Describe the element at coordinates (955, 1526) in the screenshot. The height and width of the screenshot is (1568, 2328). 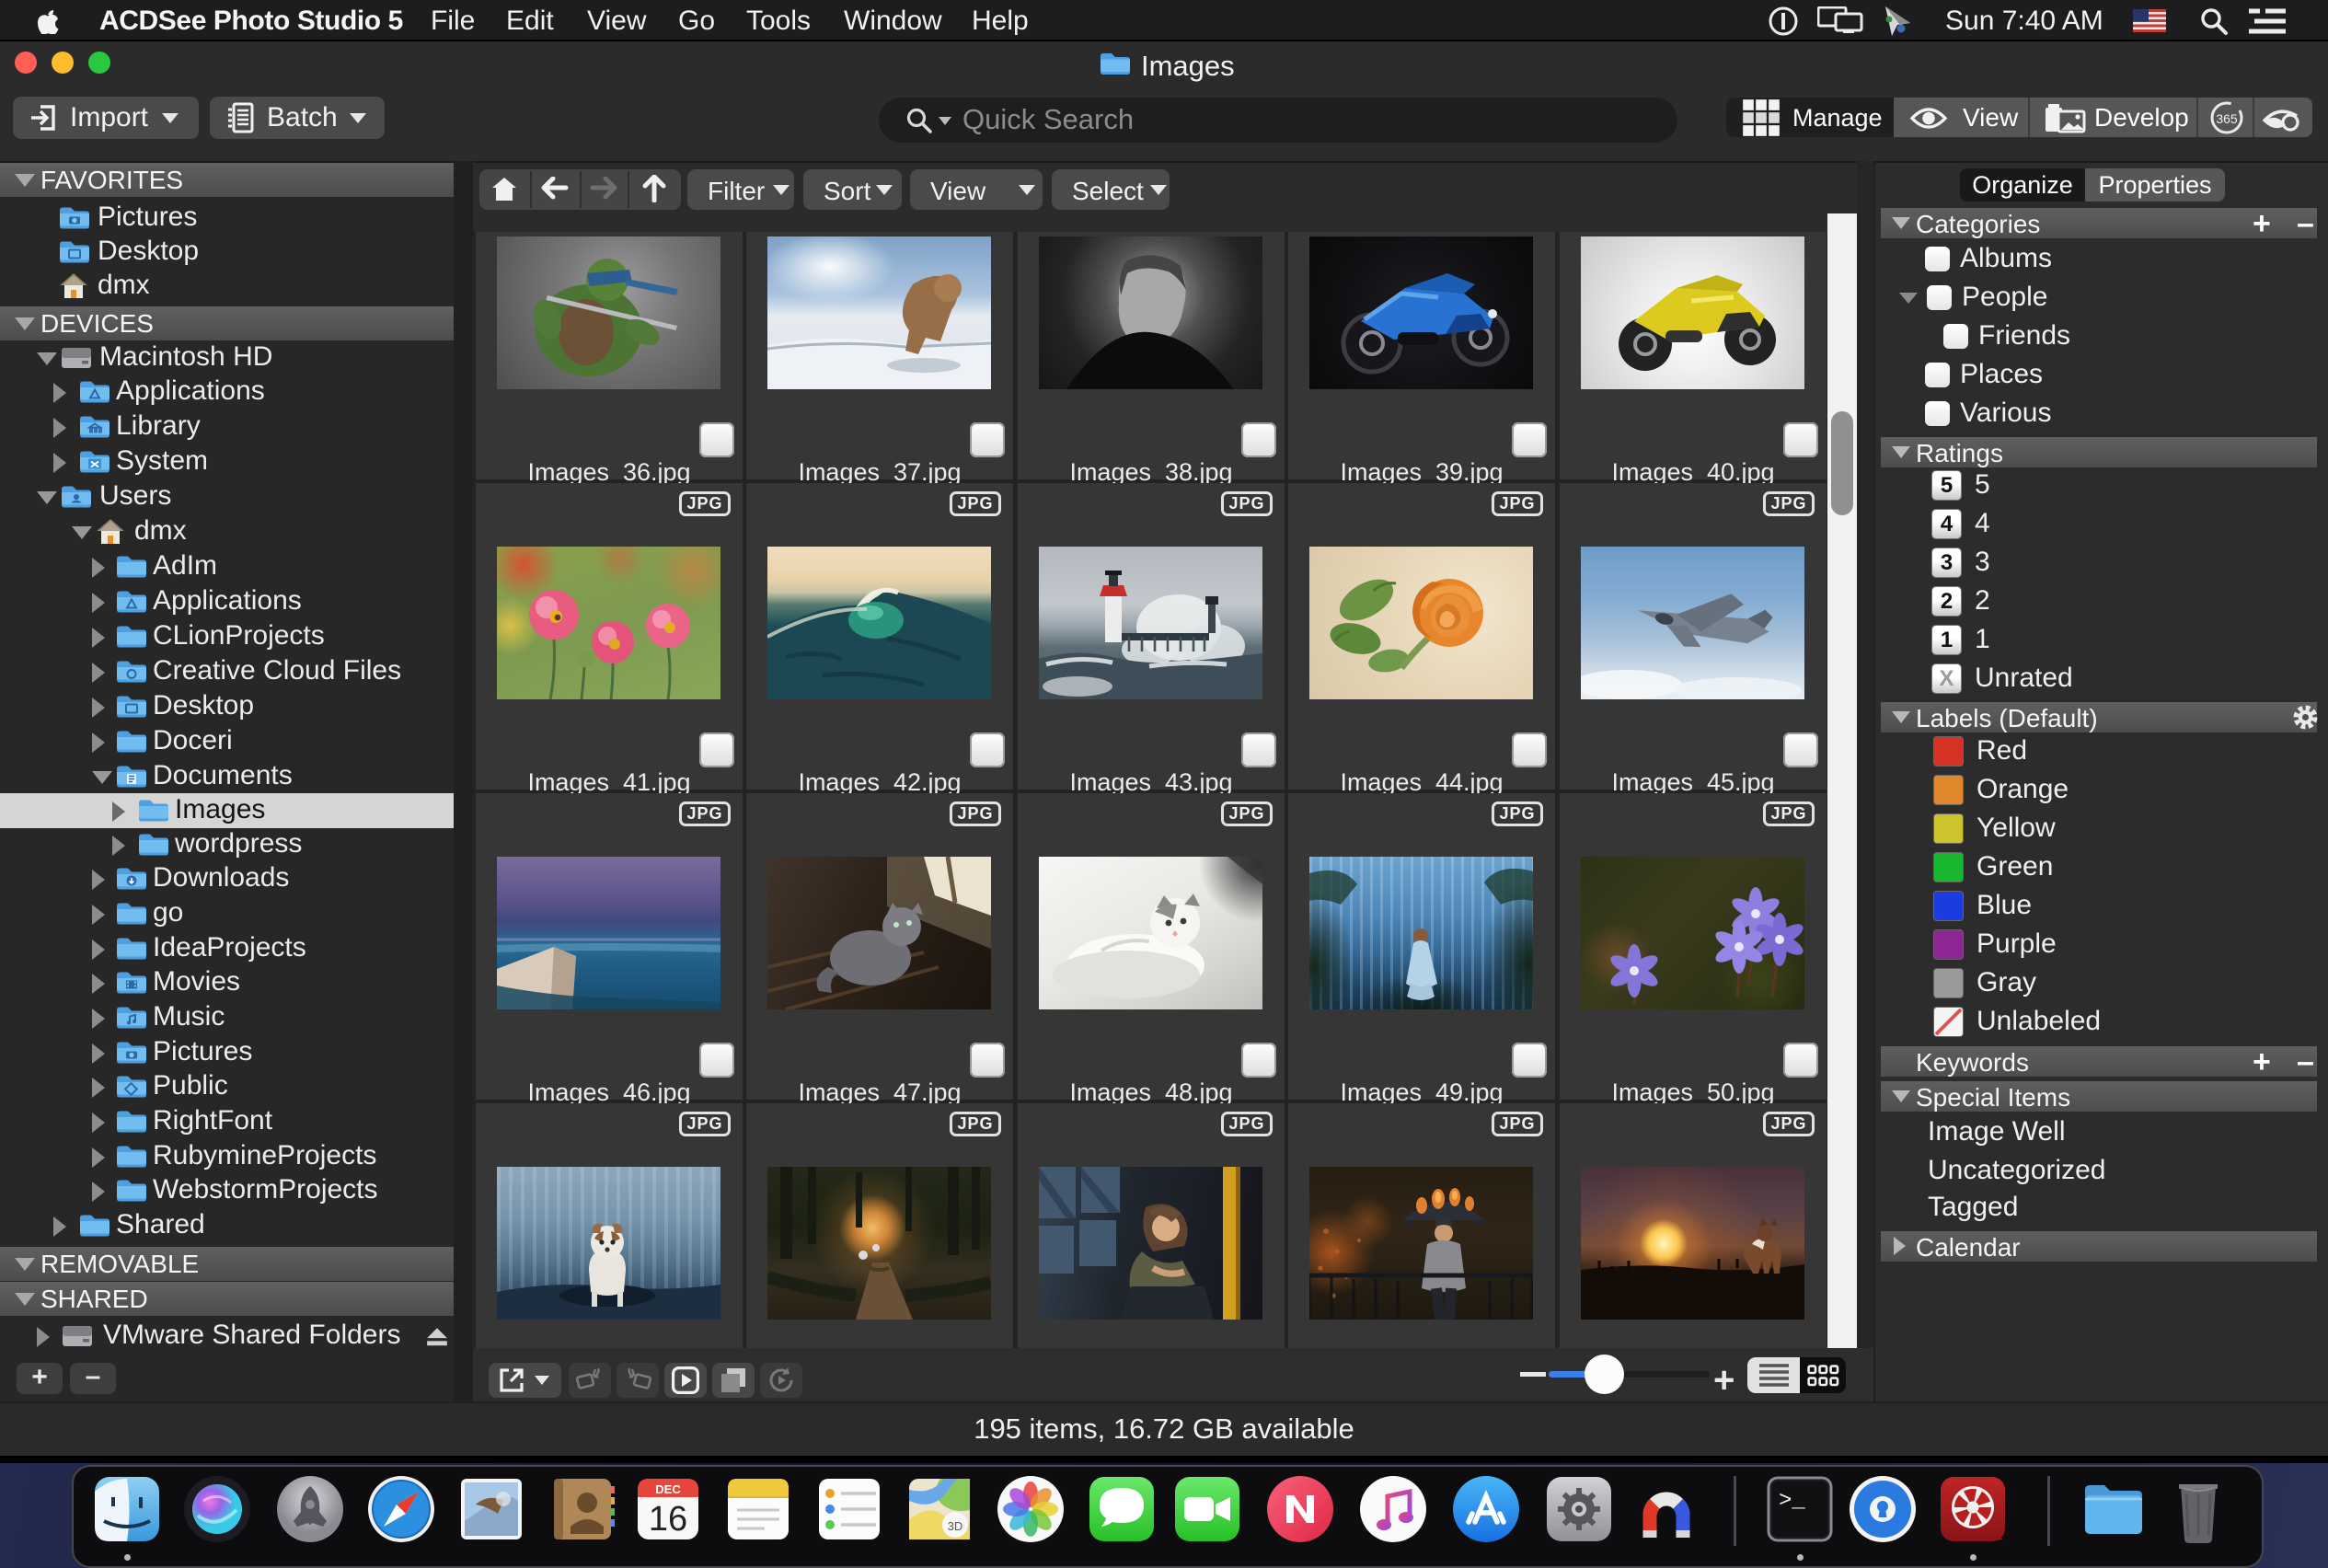
I see `svg-text: 3D` at that location.